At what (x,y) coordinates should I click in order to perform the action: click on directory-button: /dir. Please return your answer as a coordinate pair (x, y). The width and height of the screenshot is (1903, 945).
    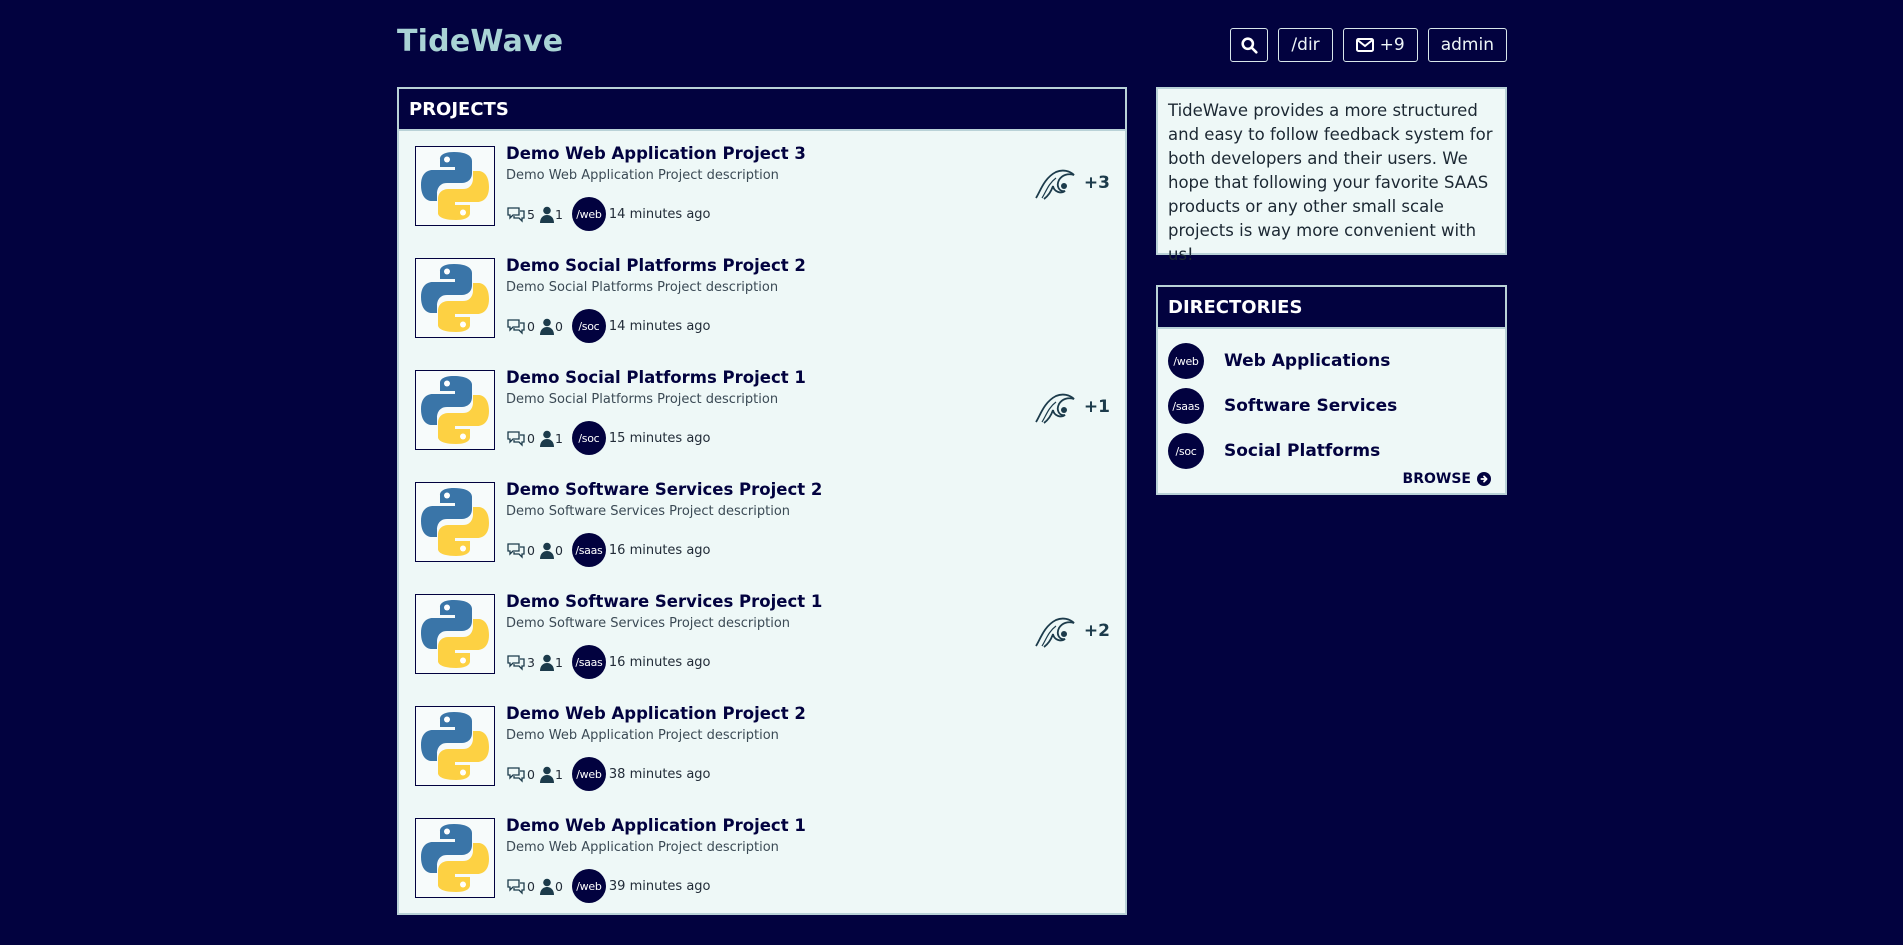
    Looking at the image, I should click on (1305, 45).